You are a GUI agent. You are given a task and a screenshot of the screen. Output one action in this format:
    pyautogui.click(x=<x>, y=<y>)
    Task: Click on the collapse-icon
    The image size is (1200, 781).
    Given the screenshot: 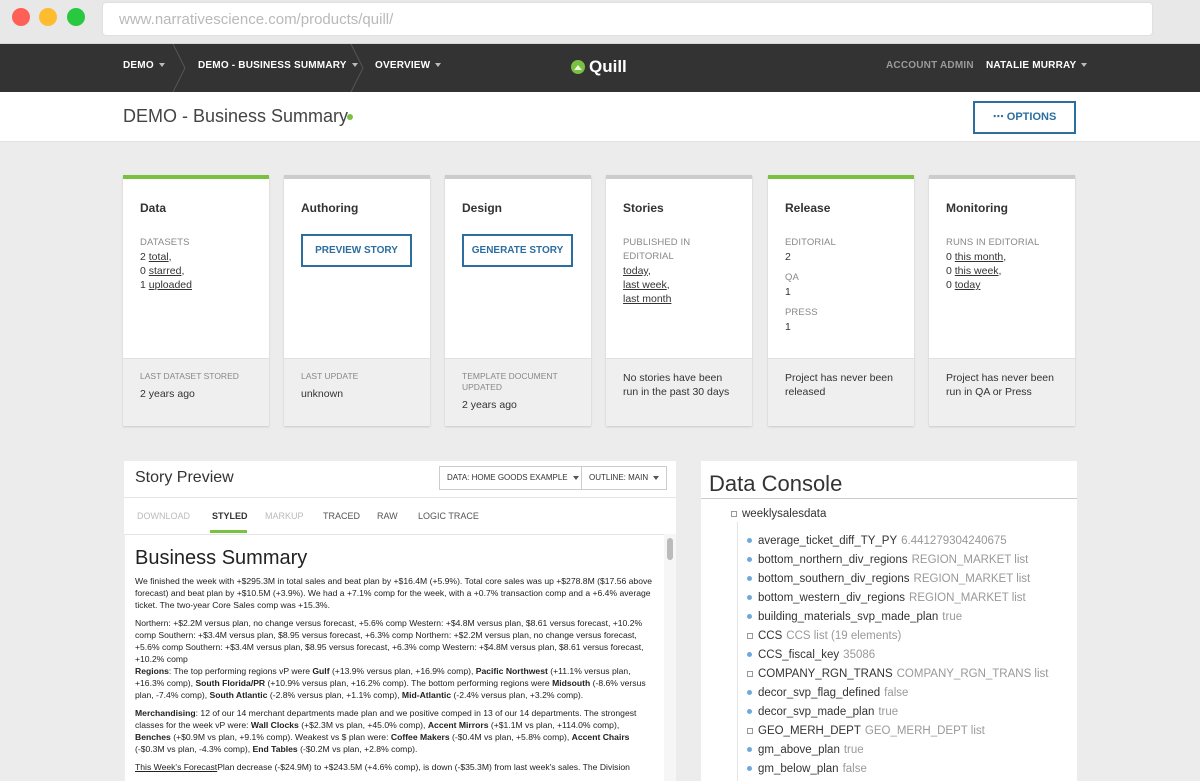 What is the action you would take?
    pyautogui.click(x=734, y=514)
    